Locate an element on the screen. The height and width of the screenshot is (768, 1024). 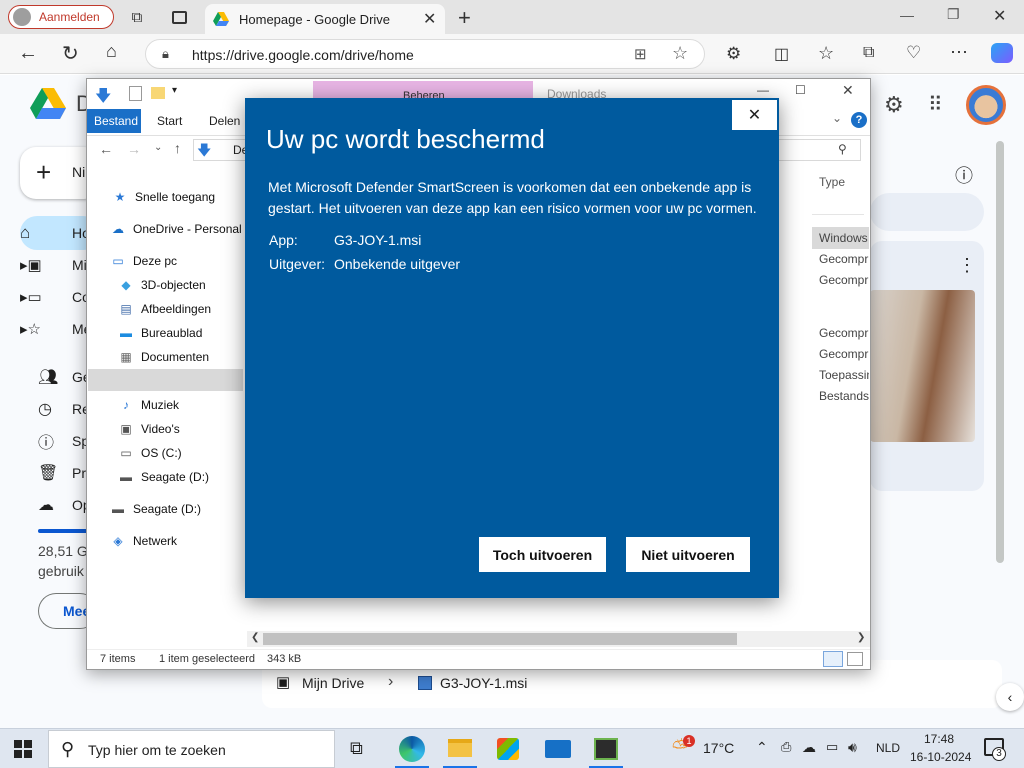
task-view-icon: ⧉ is located at coordinates (356, 748).